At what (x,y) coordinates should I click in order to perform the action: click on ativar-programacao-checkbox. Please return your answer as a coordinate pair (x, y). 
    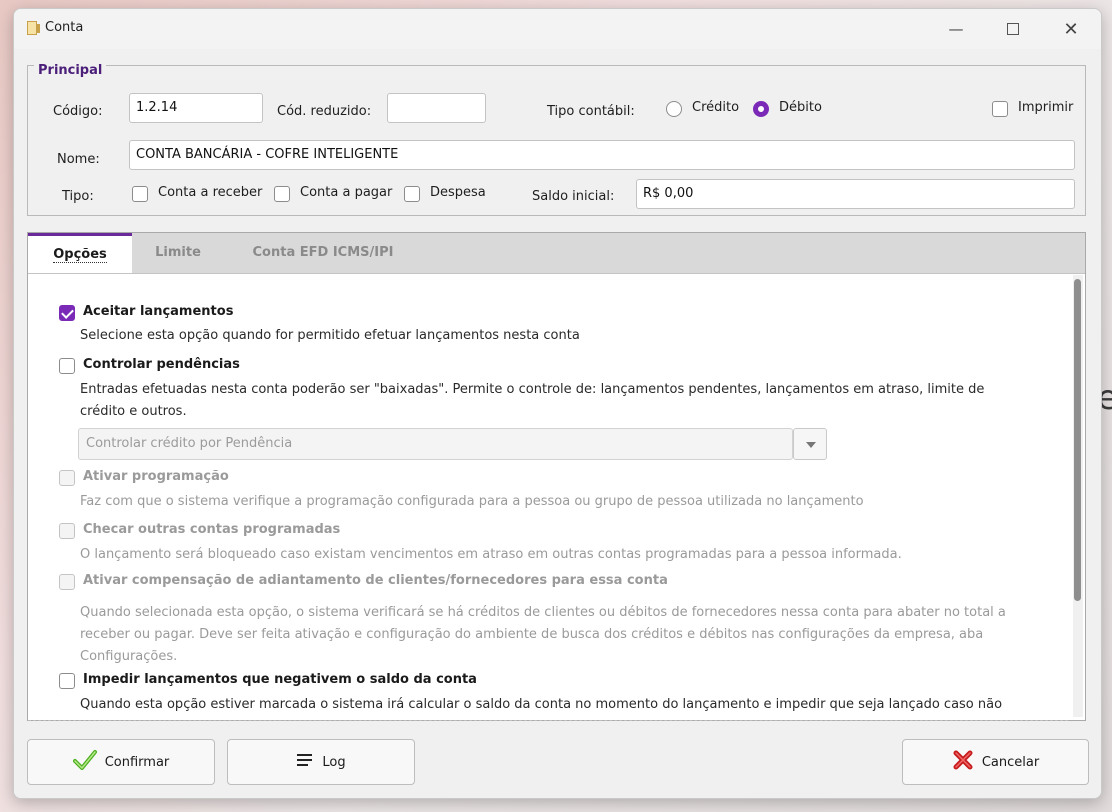
    Looking at the image, I should click on (67, 478).